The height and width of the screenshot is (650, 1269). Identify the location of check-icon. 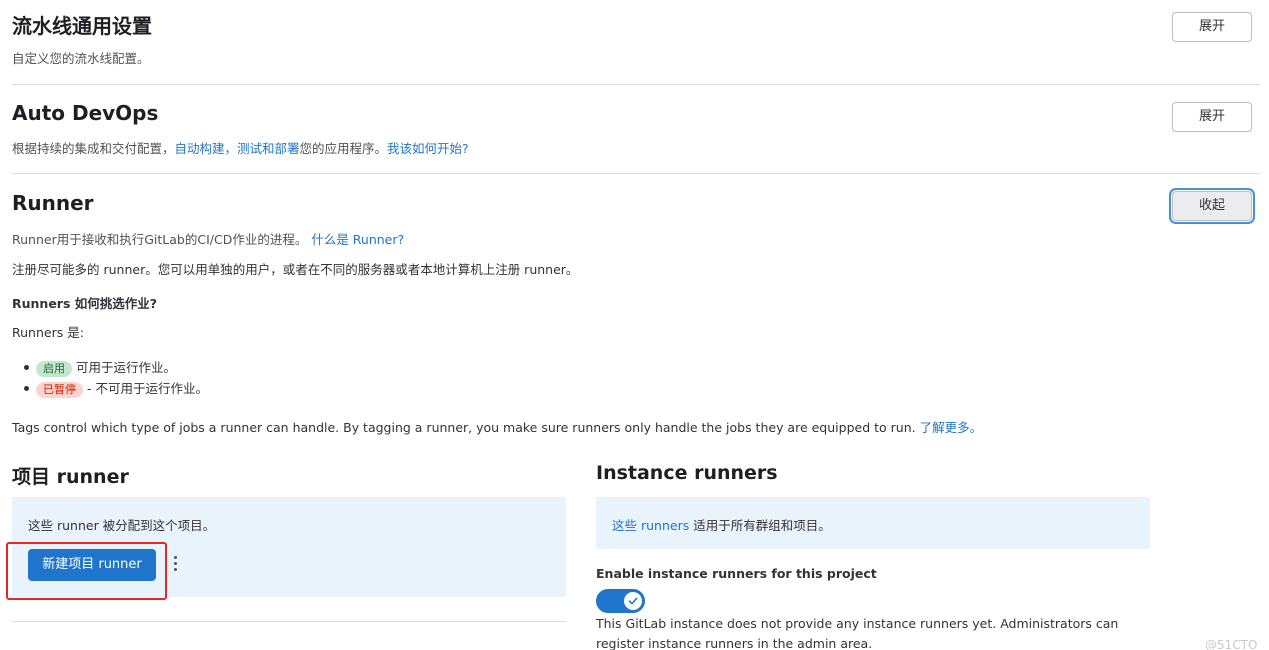
(633, 601).